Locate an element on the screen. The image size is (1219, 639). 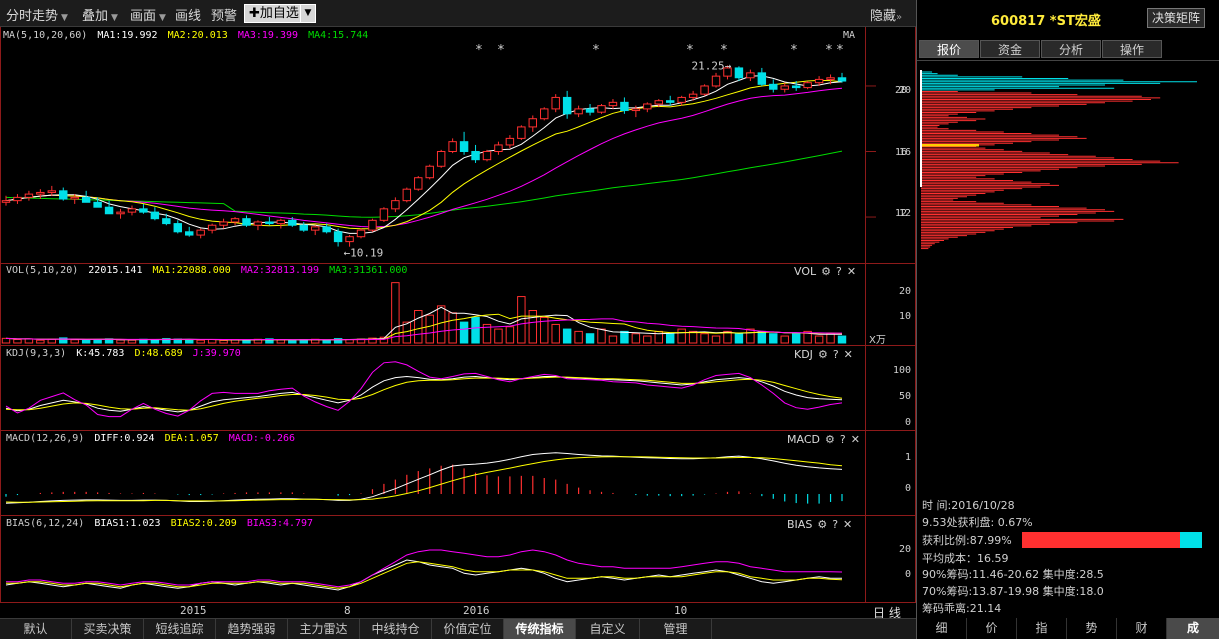
tab-value: 价值定位 is located at coordinates (468, 629).